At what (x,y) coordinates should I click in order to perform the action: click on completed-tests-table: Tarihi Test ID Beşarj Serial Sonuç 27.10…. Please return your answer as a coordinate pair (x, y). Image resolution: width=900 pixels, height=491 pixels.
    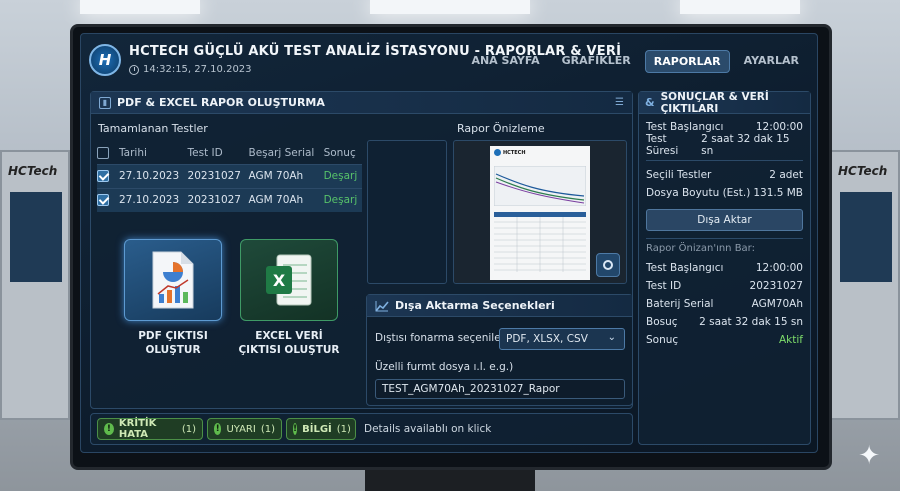
    Looking at the image, I should click on (229, 177).